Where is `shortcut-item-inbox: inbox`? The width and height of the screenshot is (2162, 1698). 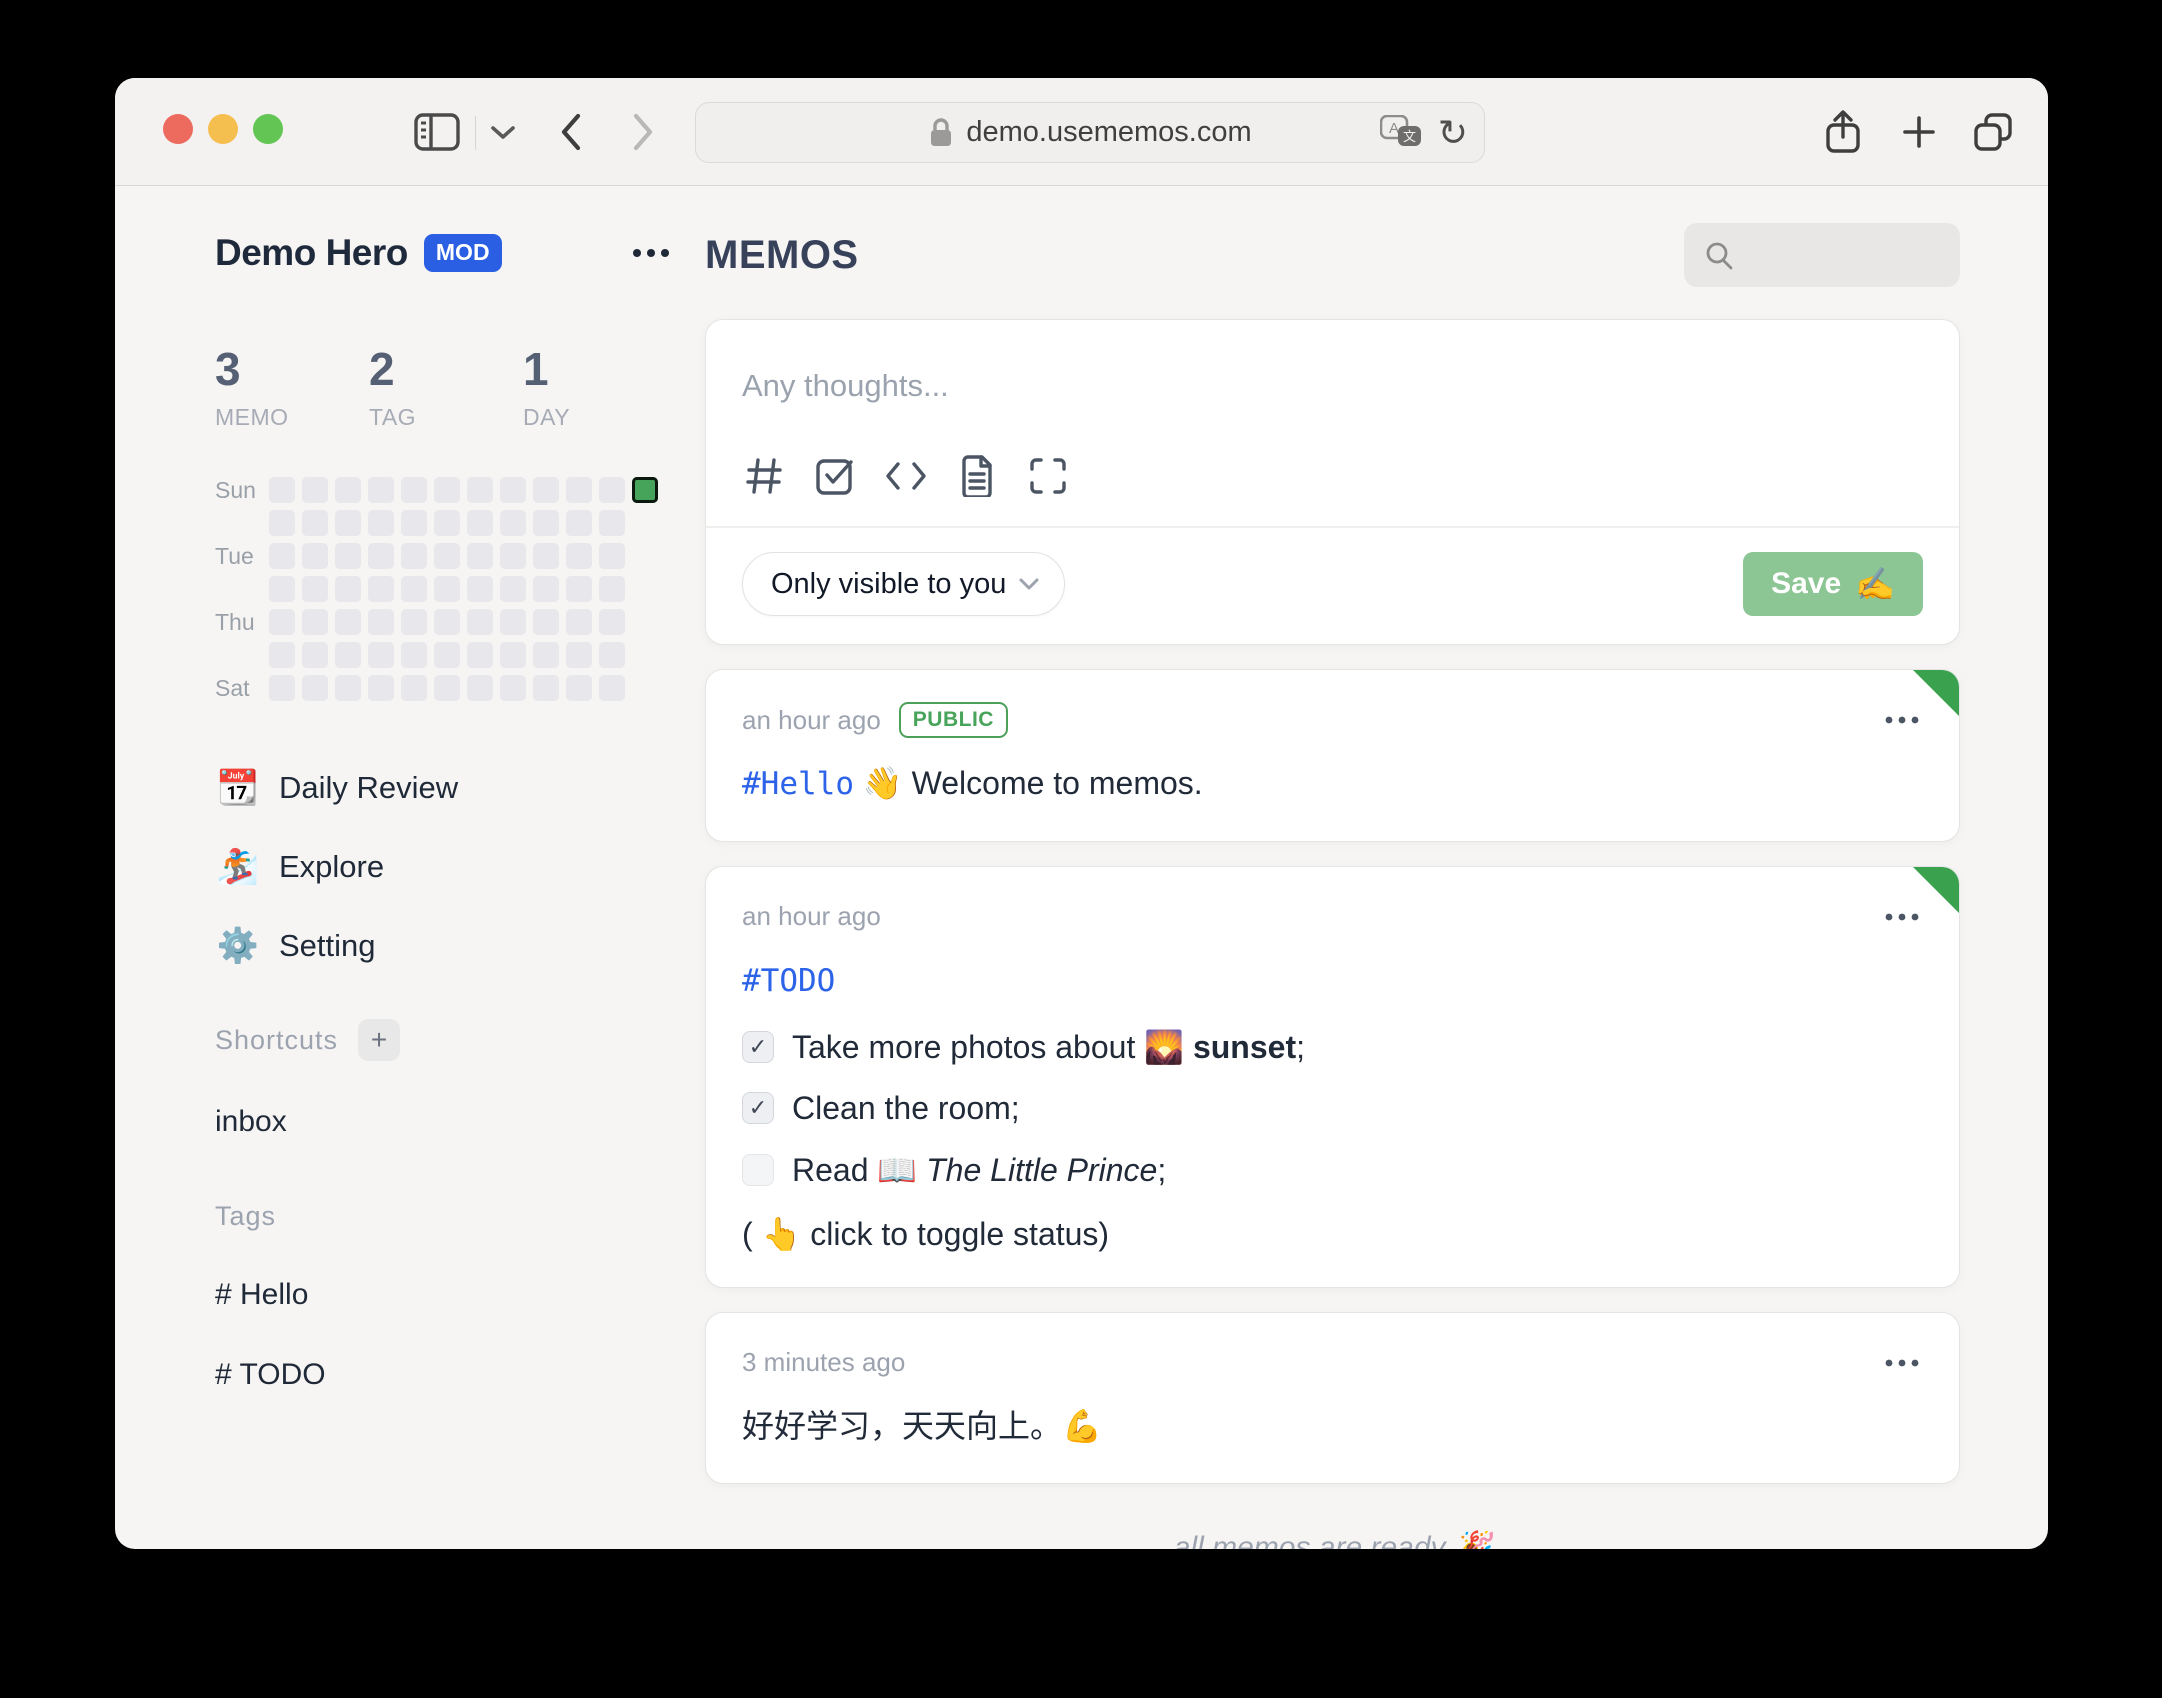 shortcut-item-inbox: inbox is located at coordinates (446, 1122).